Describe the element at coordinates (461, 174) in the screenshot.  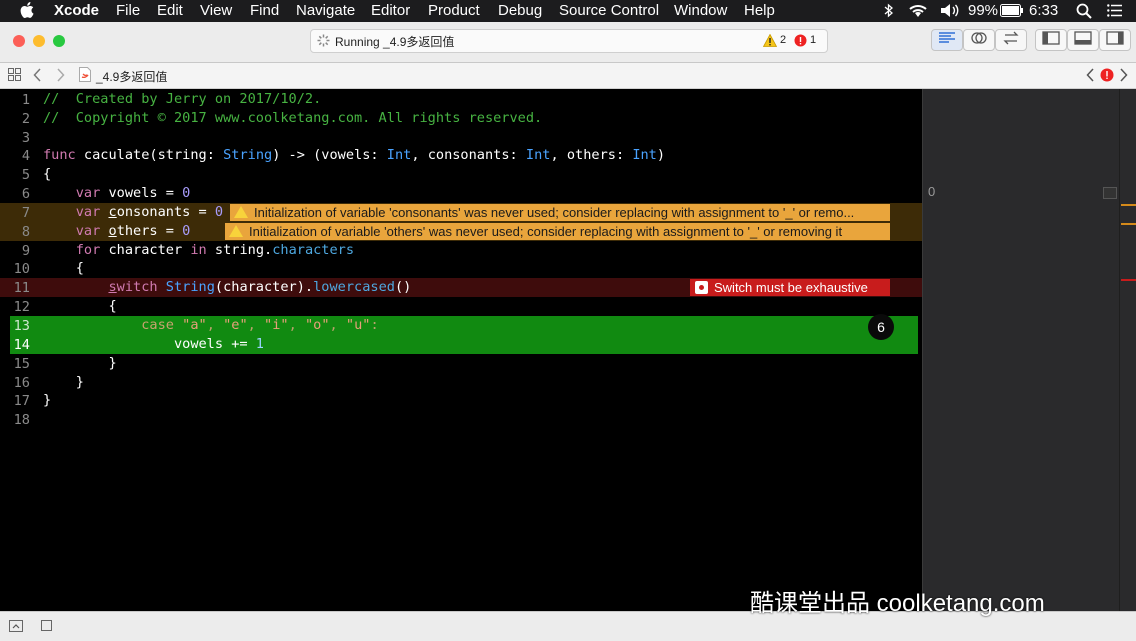
I see `code-line: 5 {` at that location.